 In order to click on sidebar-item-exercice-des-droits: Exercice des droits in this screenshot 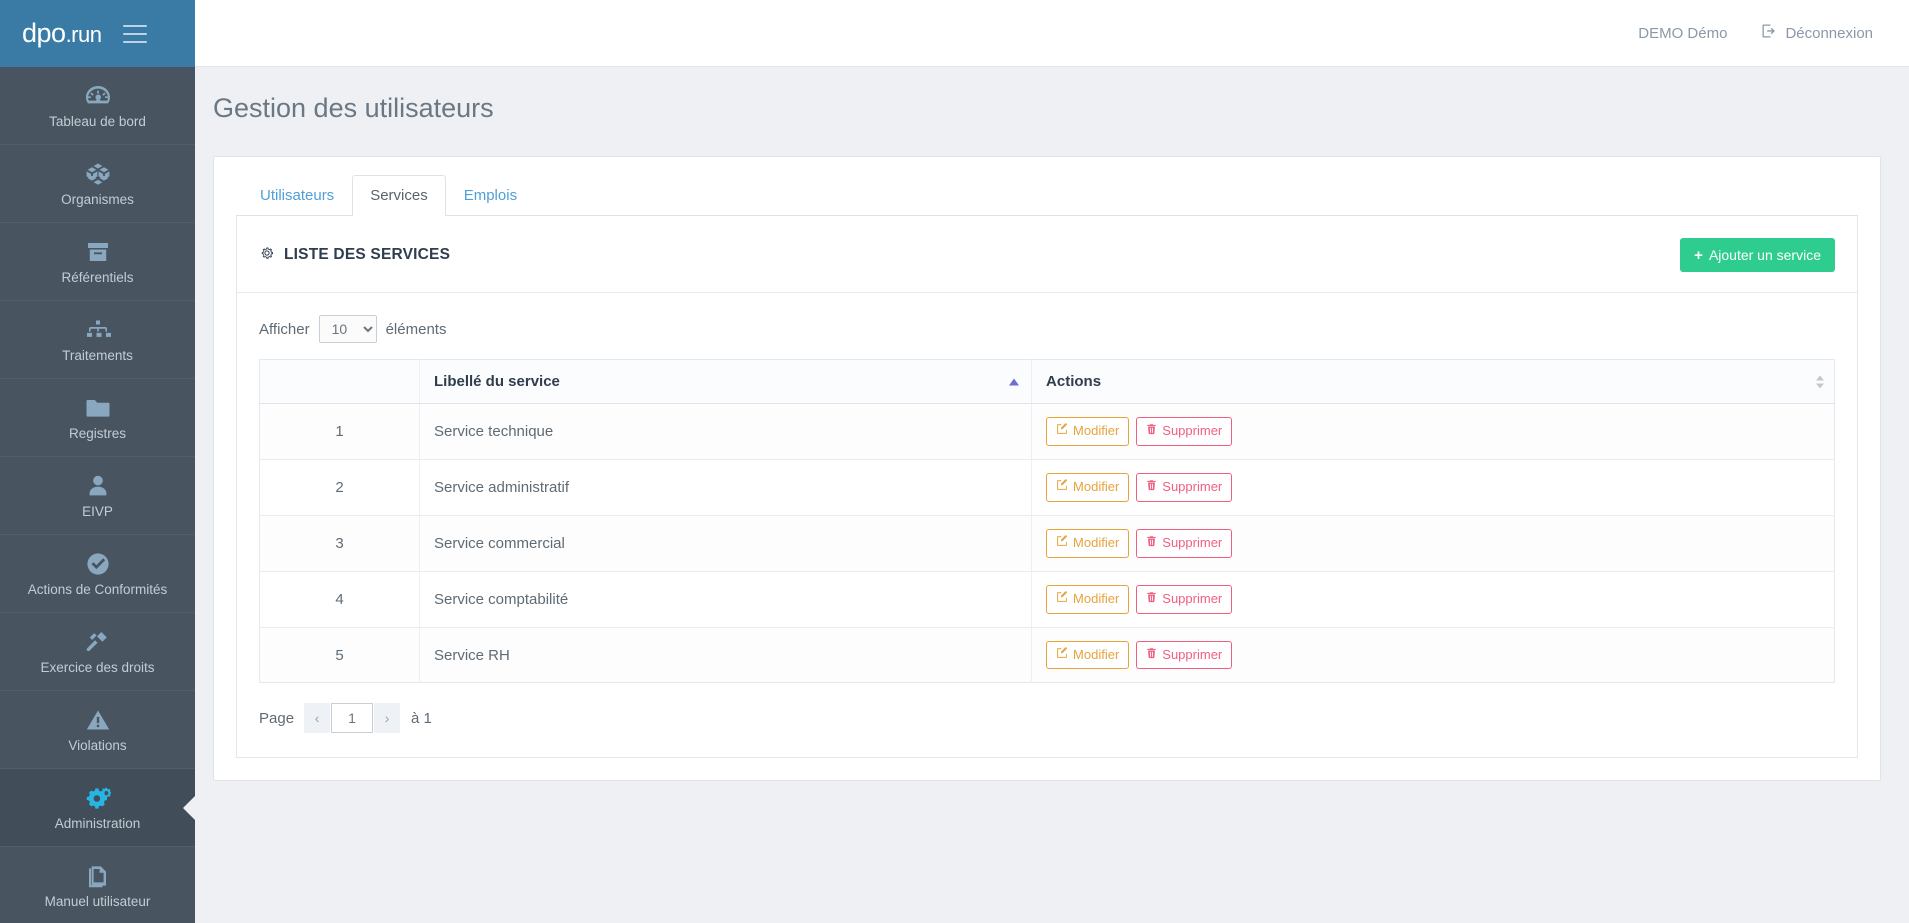, I will do `click(97, 652)`.